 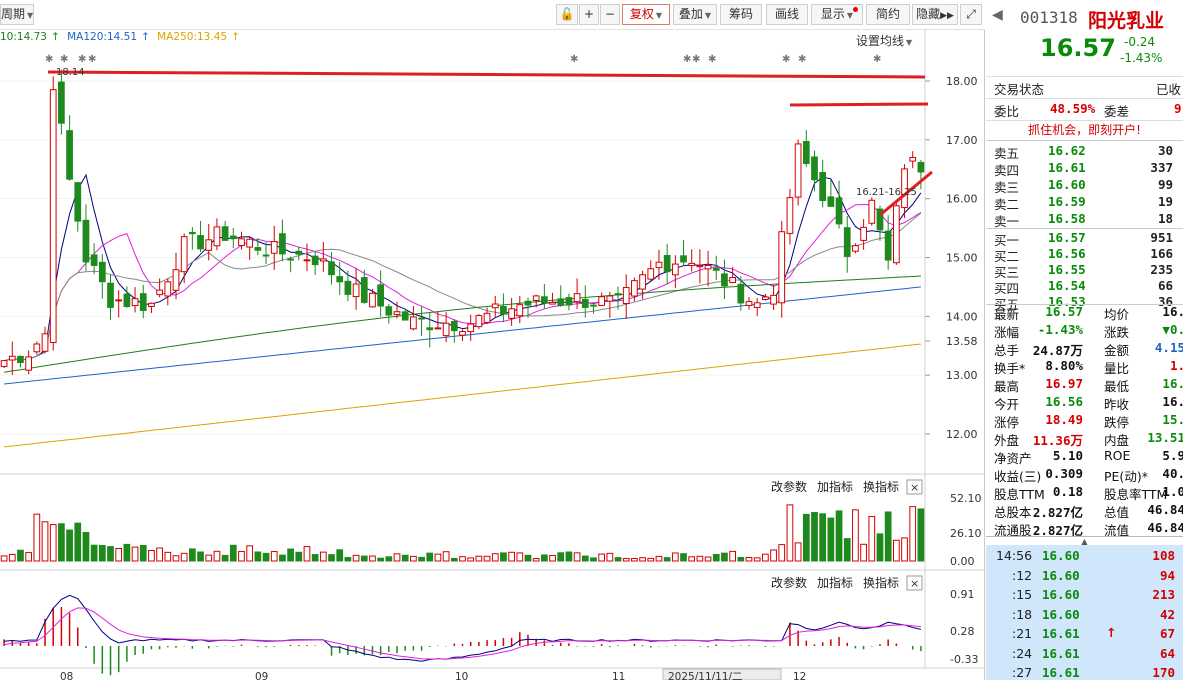 I want to click on level-volume: 99, so click(x=1165, y=184).